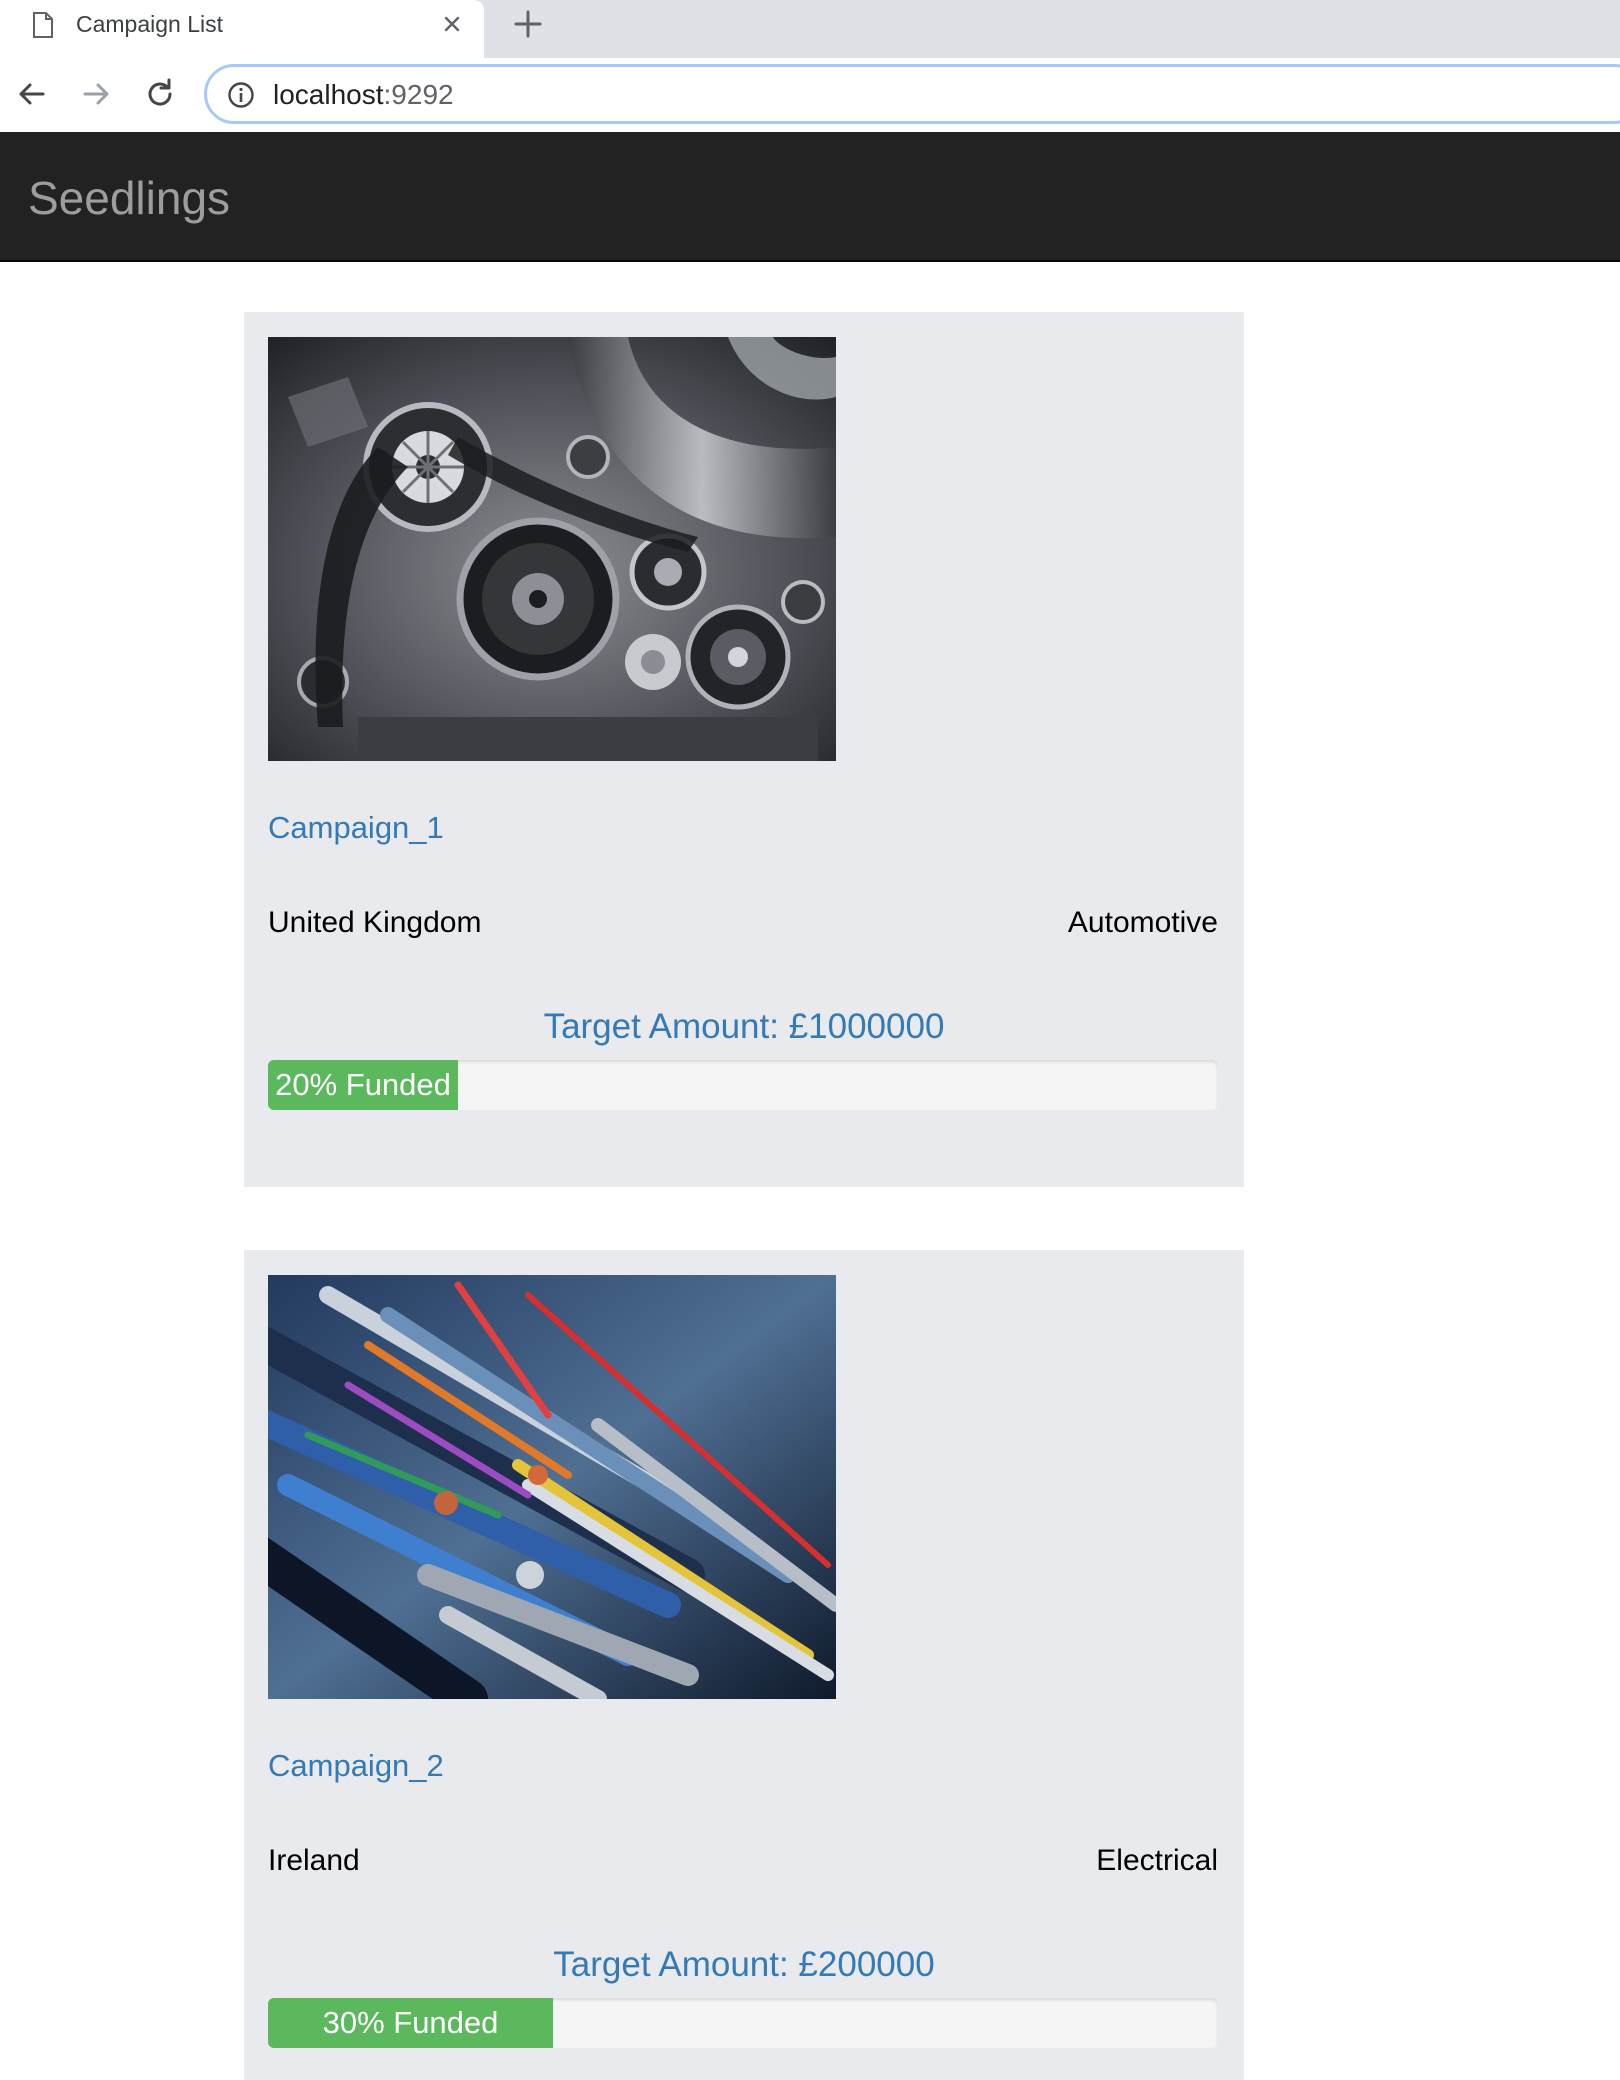  What do you see at coordinates (375, 922) in the screenshot?
I see `campaign-country: United Kingdom` at bounding box center [375, 922].